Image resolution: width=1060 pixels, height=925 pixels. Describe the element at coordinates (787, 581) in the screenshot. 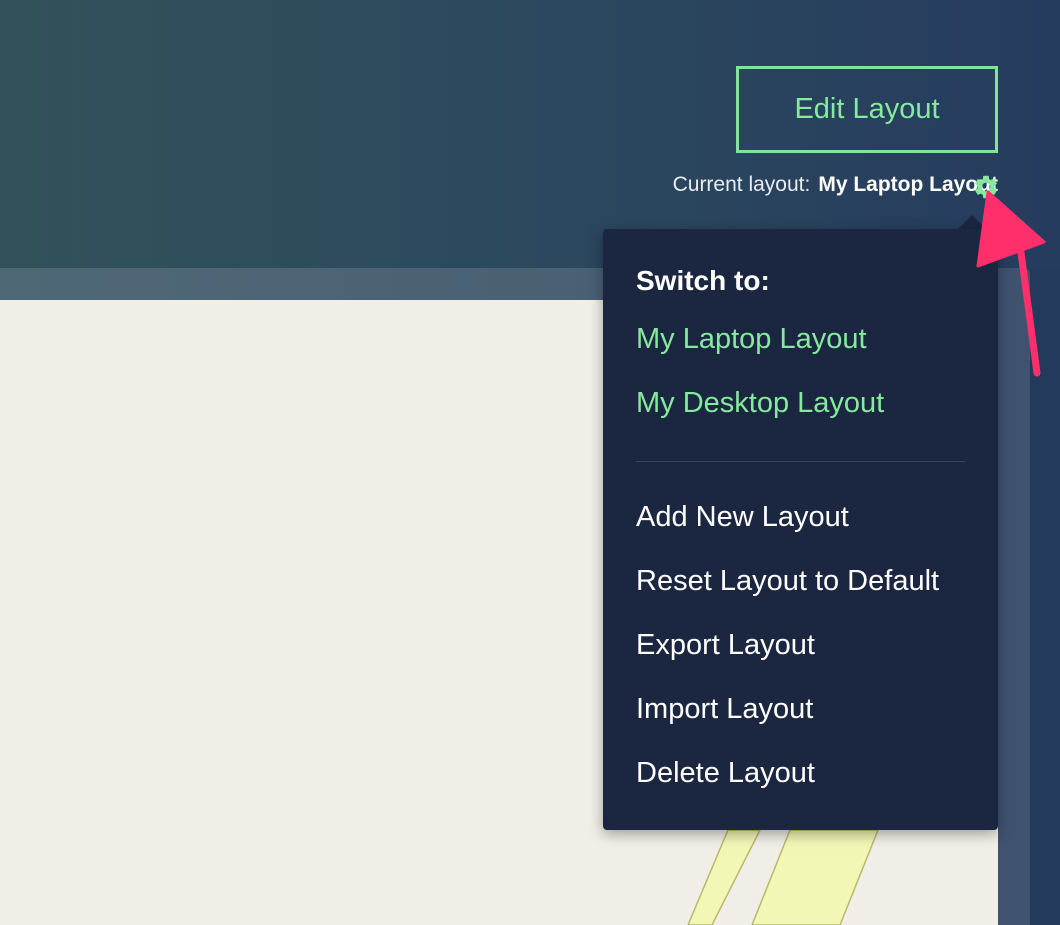

I see `menu-item-reset-layout: Reset Layout to Default` at that location.